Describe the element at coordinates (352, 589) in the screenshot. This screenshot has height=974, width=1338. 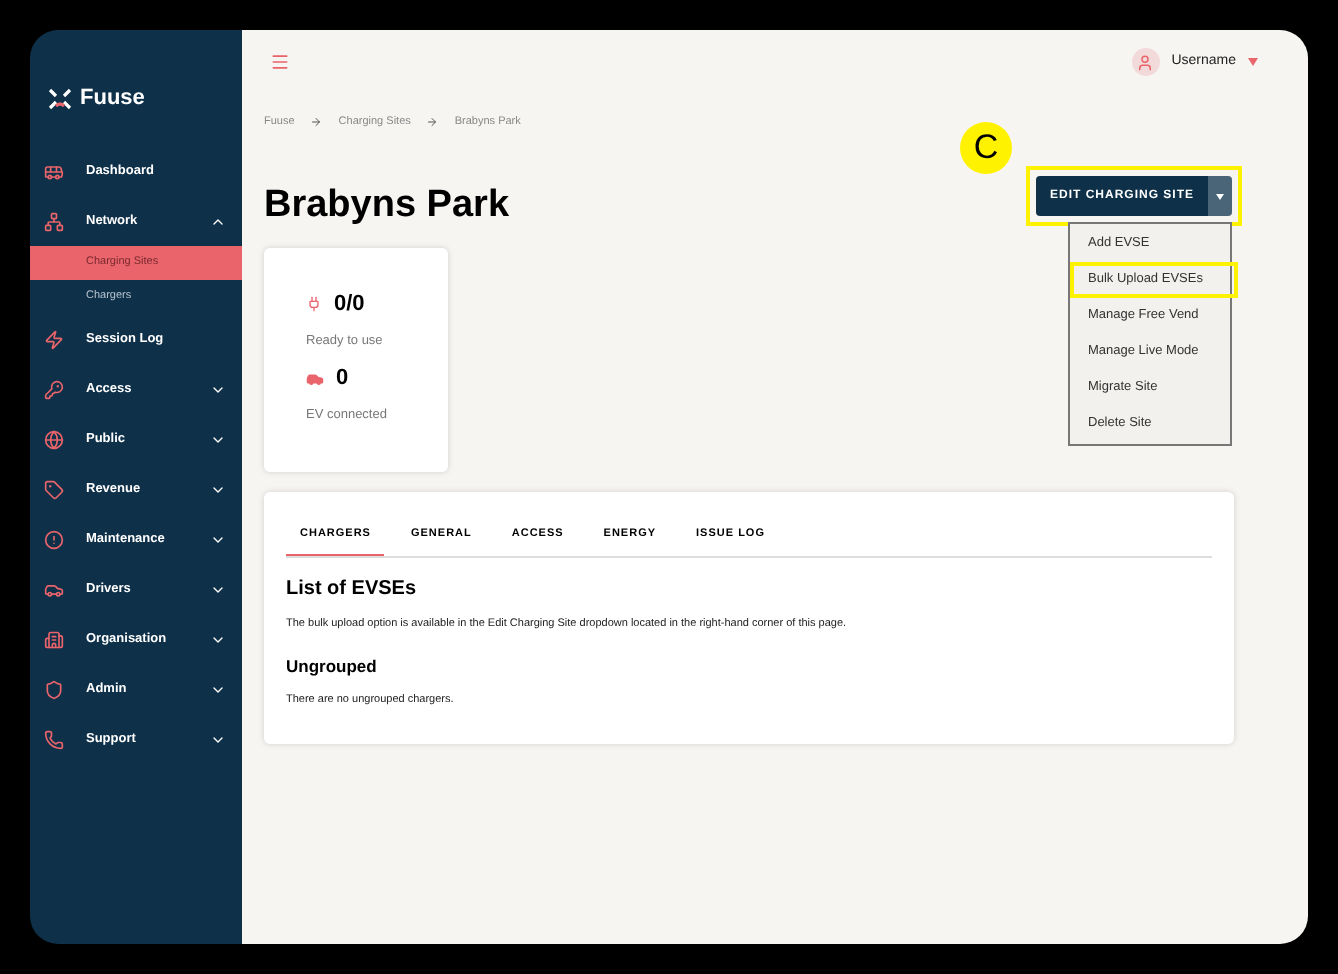
I see `section-heading: List of EVSEs` at that location.